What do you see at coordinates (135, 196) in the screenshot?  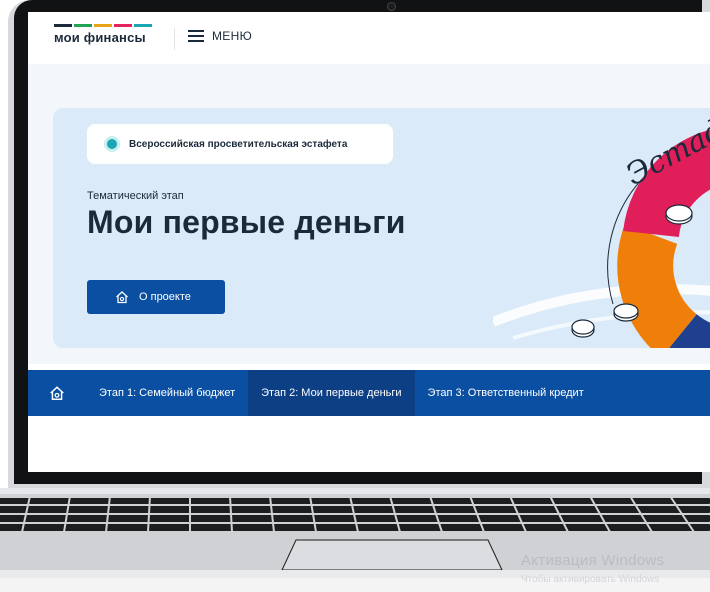 I see `stage-subtitle: Тематический этап` at bounding box center [135, 196].